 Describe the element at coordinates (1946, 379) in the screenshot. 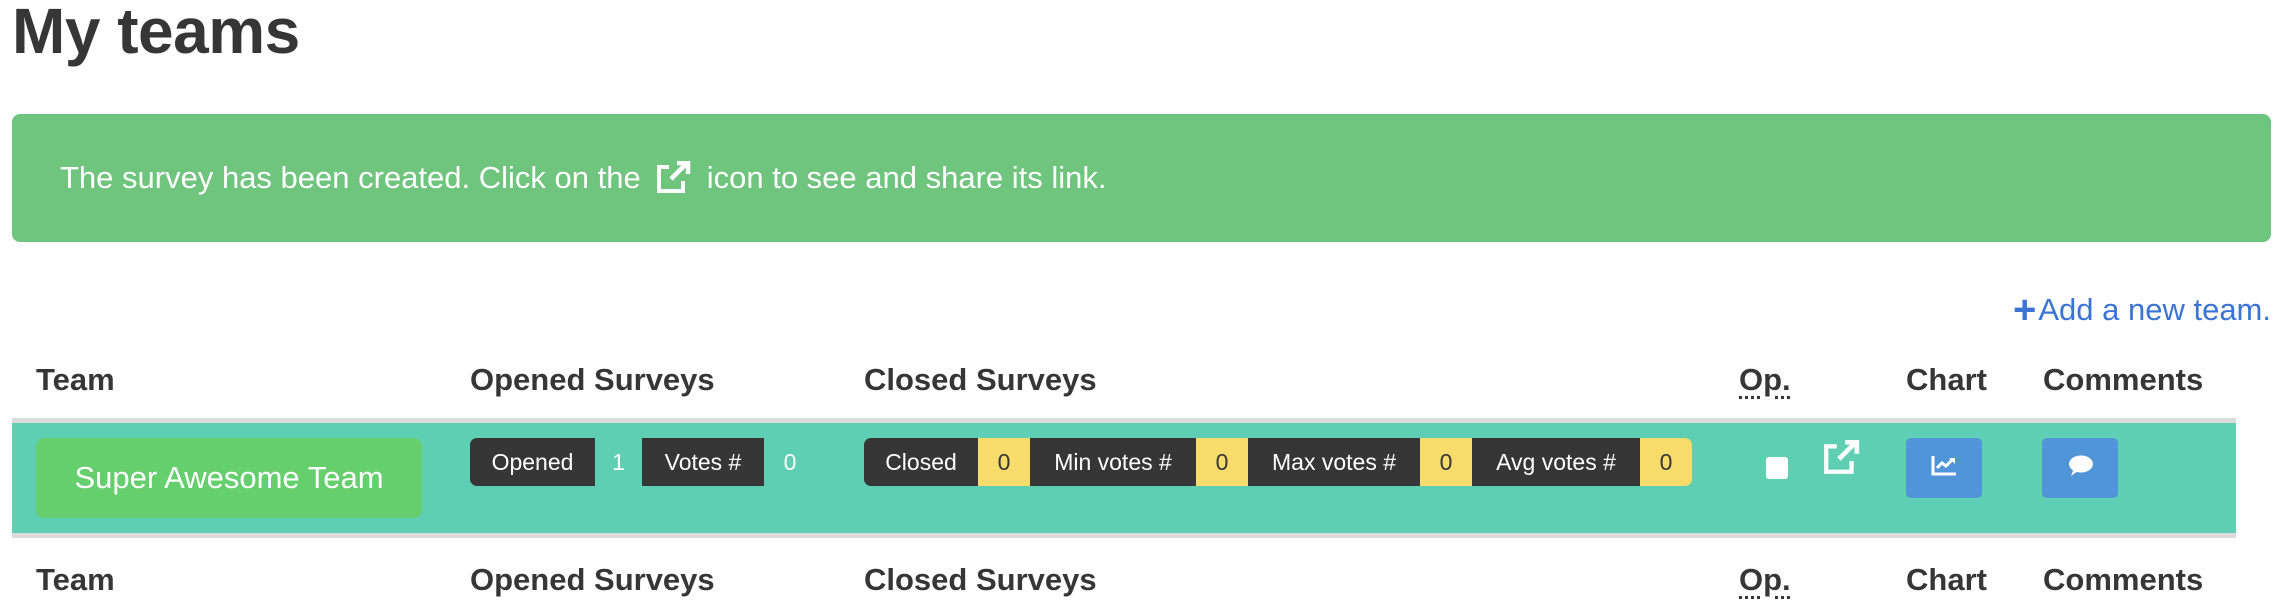

I see `header-chart: Chart` at that location.